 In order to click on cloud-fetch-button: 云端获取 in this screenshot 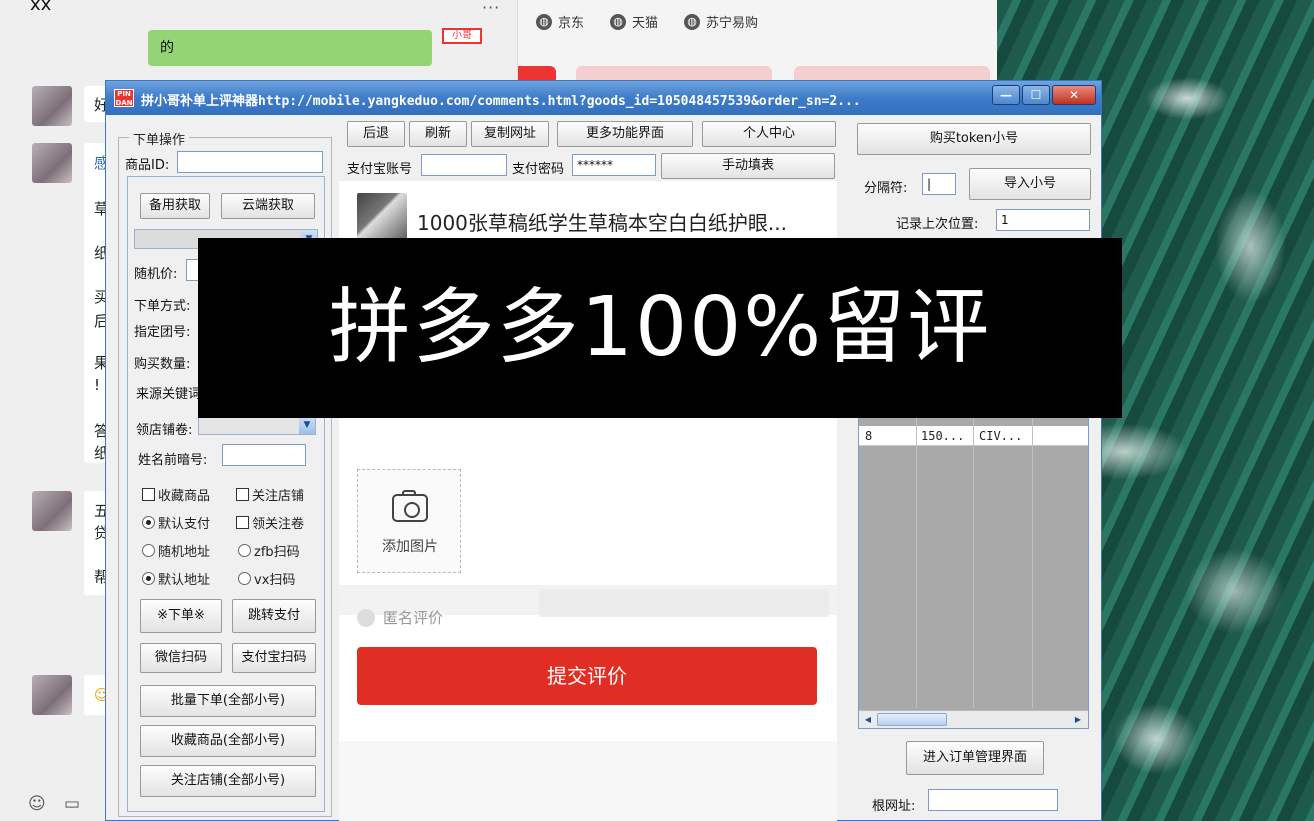, I will do `click(268, 206)`.